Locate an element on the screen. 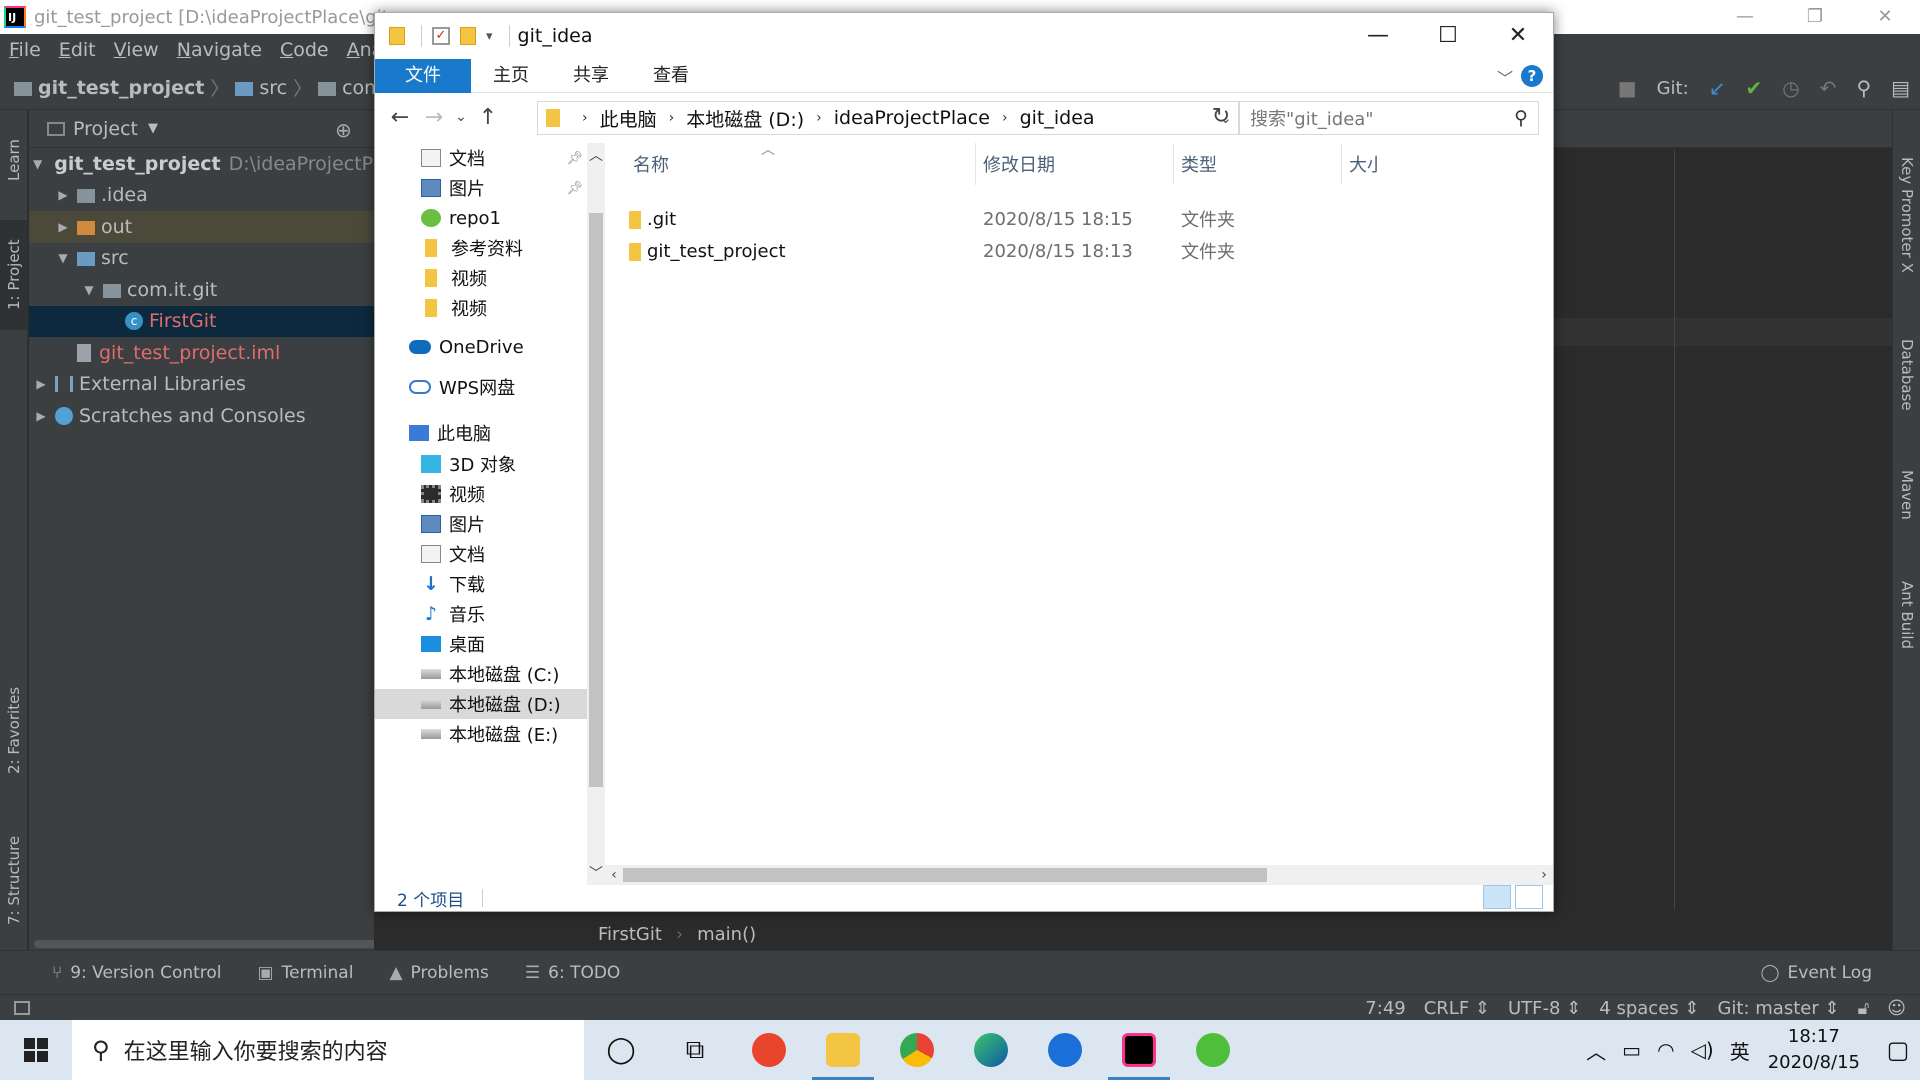 The height and width of the screenshot is (1080, 1920). tab-problems: ▲ Problems is located at coordinates (438, 973).